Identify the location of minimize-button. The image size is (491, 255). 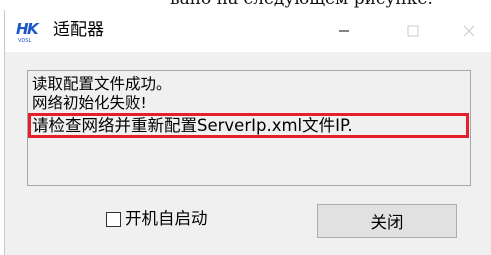
(344, 31).